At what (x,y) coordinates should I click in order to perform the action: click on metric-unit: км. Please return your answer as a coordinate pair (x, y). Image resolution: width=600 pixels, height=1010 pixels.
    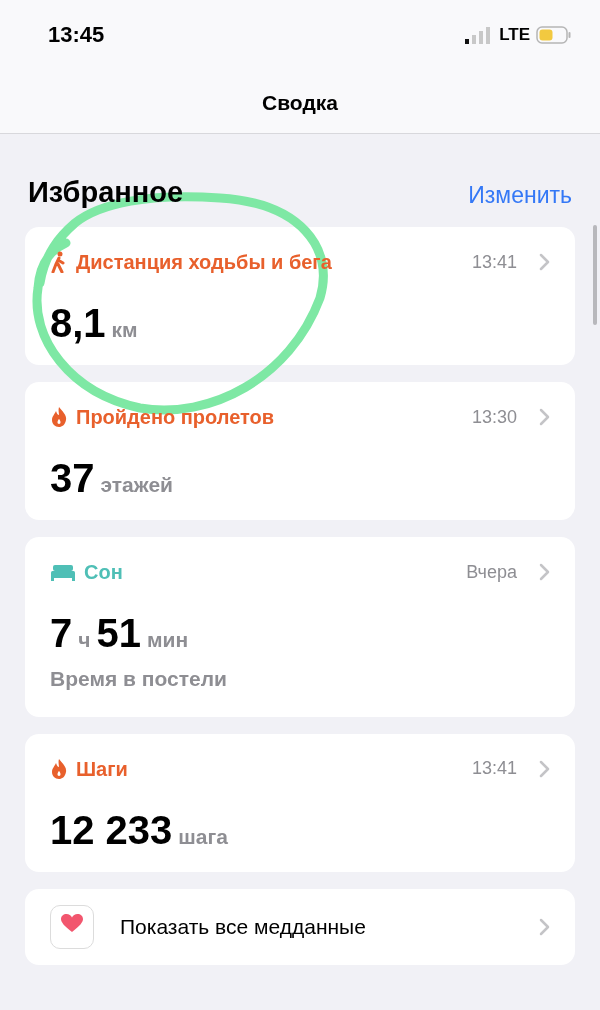
    Looking at the image, I should click on (124, 329).